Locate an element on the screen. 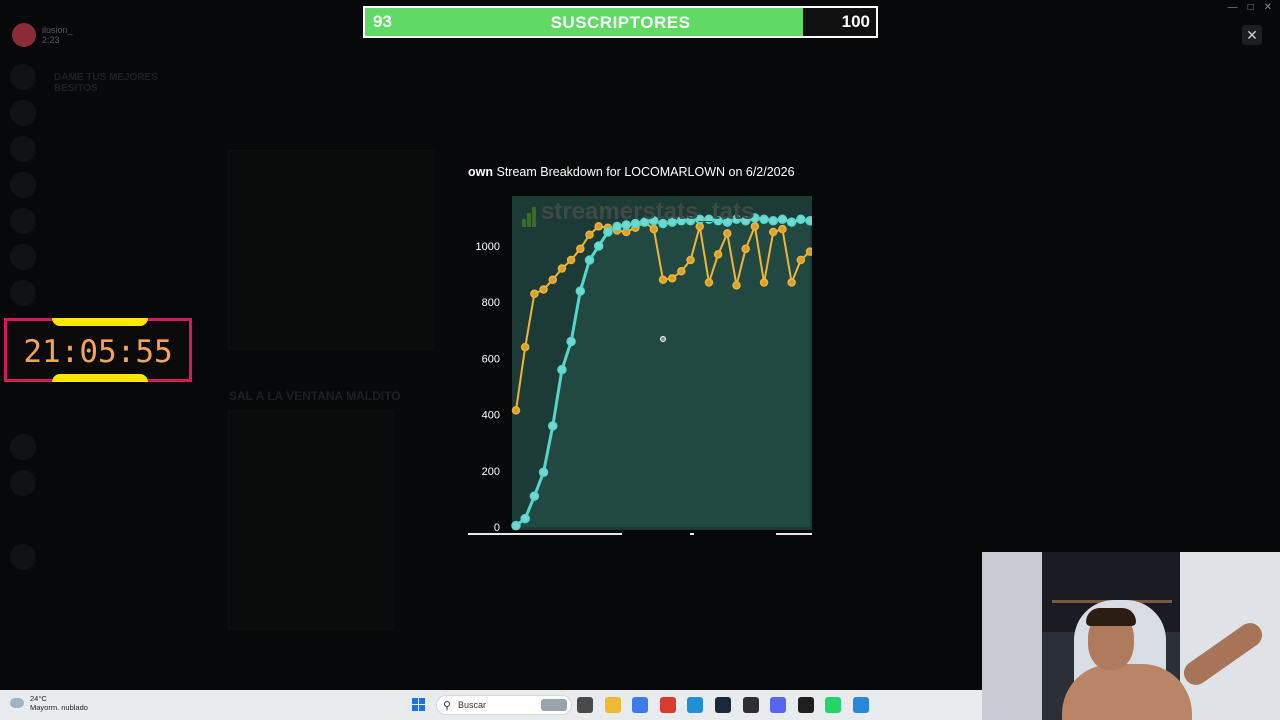 Image resolution: width=1280 pixels, height=720 pixels. watermark-text: streamerstats_tats is located at coordinates (648, 211).